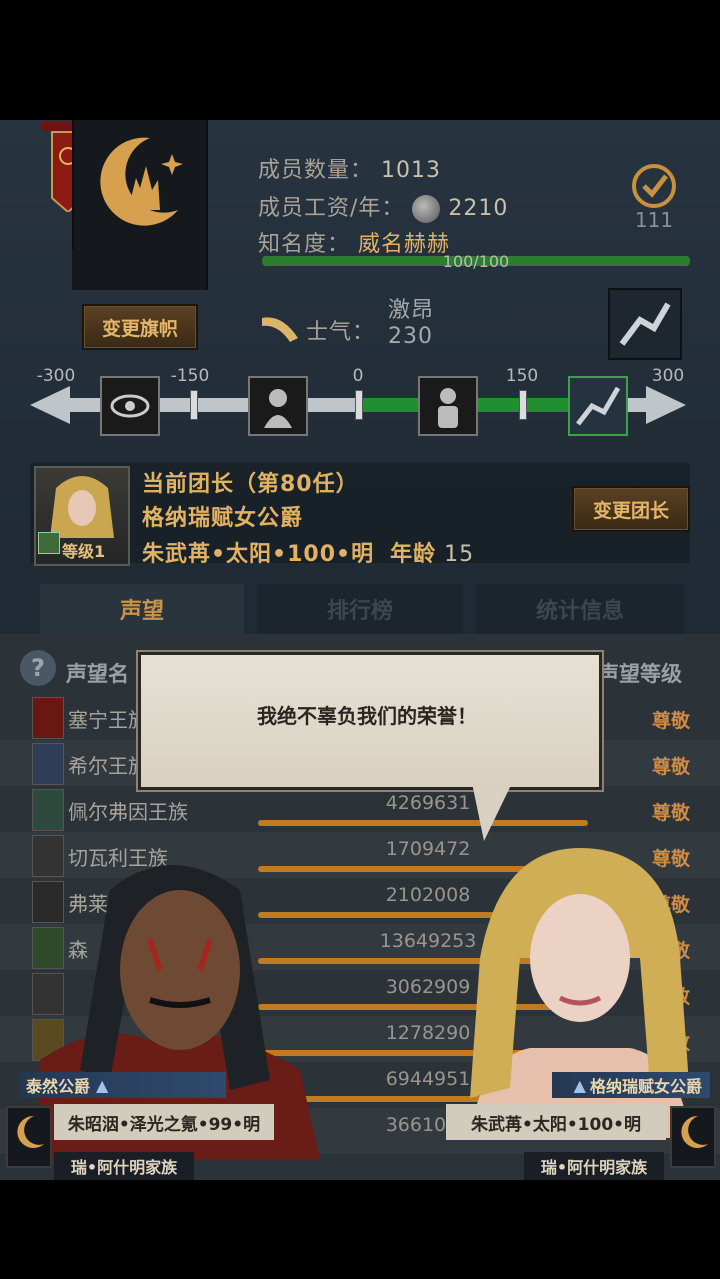 This screenshot has height=1279, width=720. What do you see at coordinates (556, 1122) in the screenshot?
I see `right-nameplate: 朱武苒•太阳•100•明` at bounding box center [556, 1122].